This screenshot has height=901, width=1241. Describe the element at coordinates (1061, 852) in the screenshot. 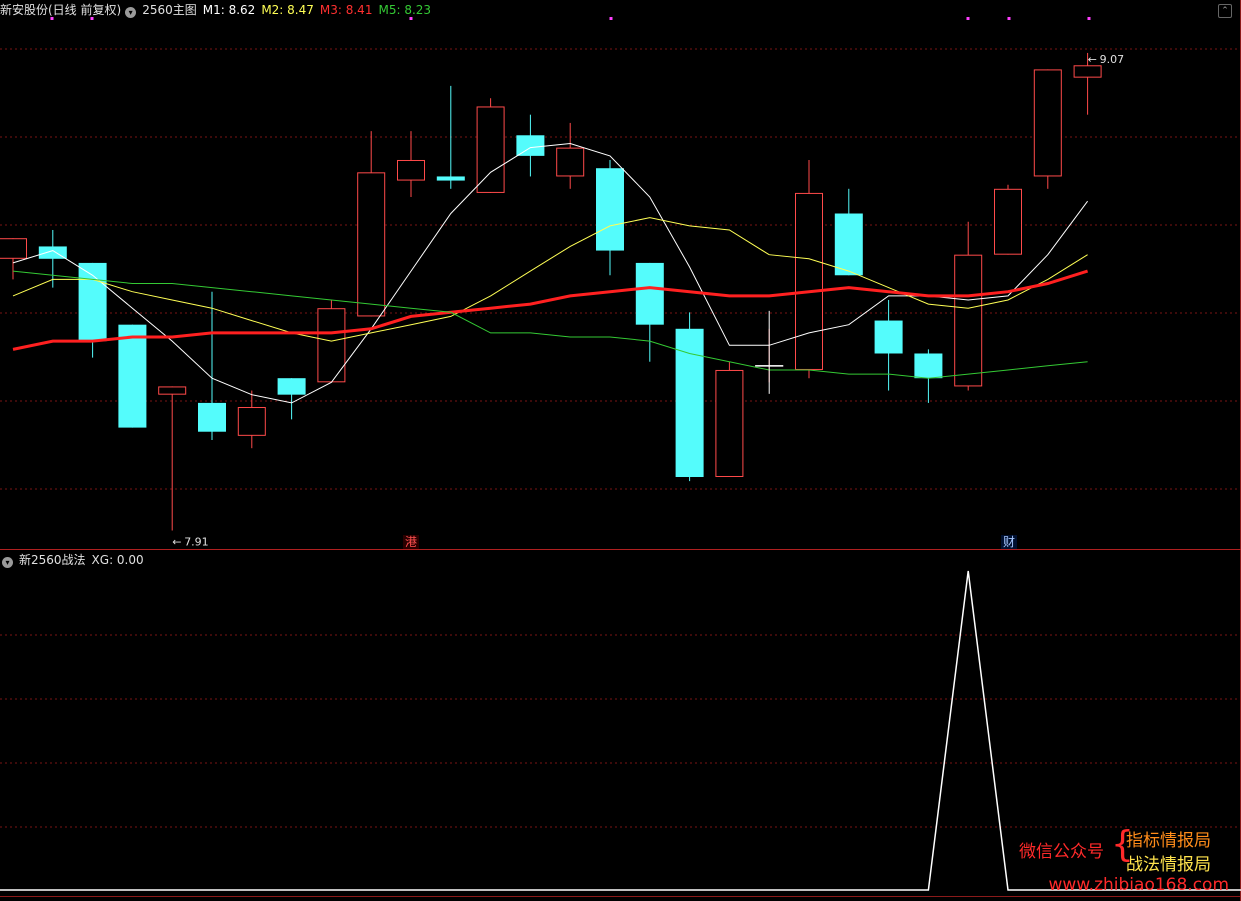

I see `watermark-label: 微信公众号` at that location.